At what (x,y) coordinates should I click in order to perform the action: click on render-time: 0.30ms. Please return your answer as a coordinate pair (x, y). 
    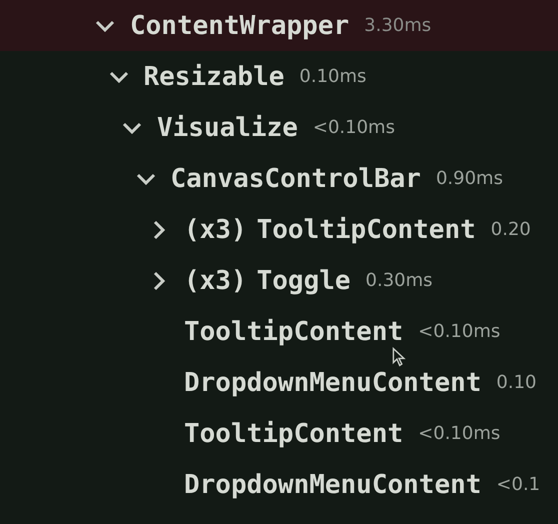
    Looking at the image, I should click on (399, 280).